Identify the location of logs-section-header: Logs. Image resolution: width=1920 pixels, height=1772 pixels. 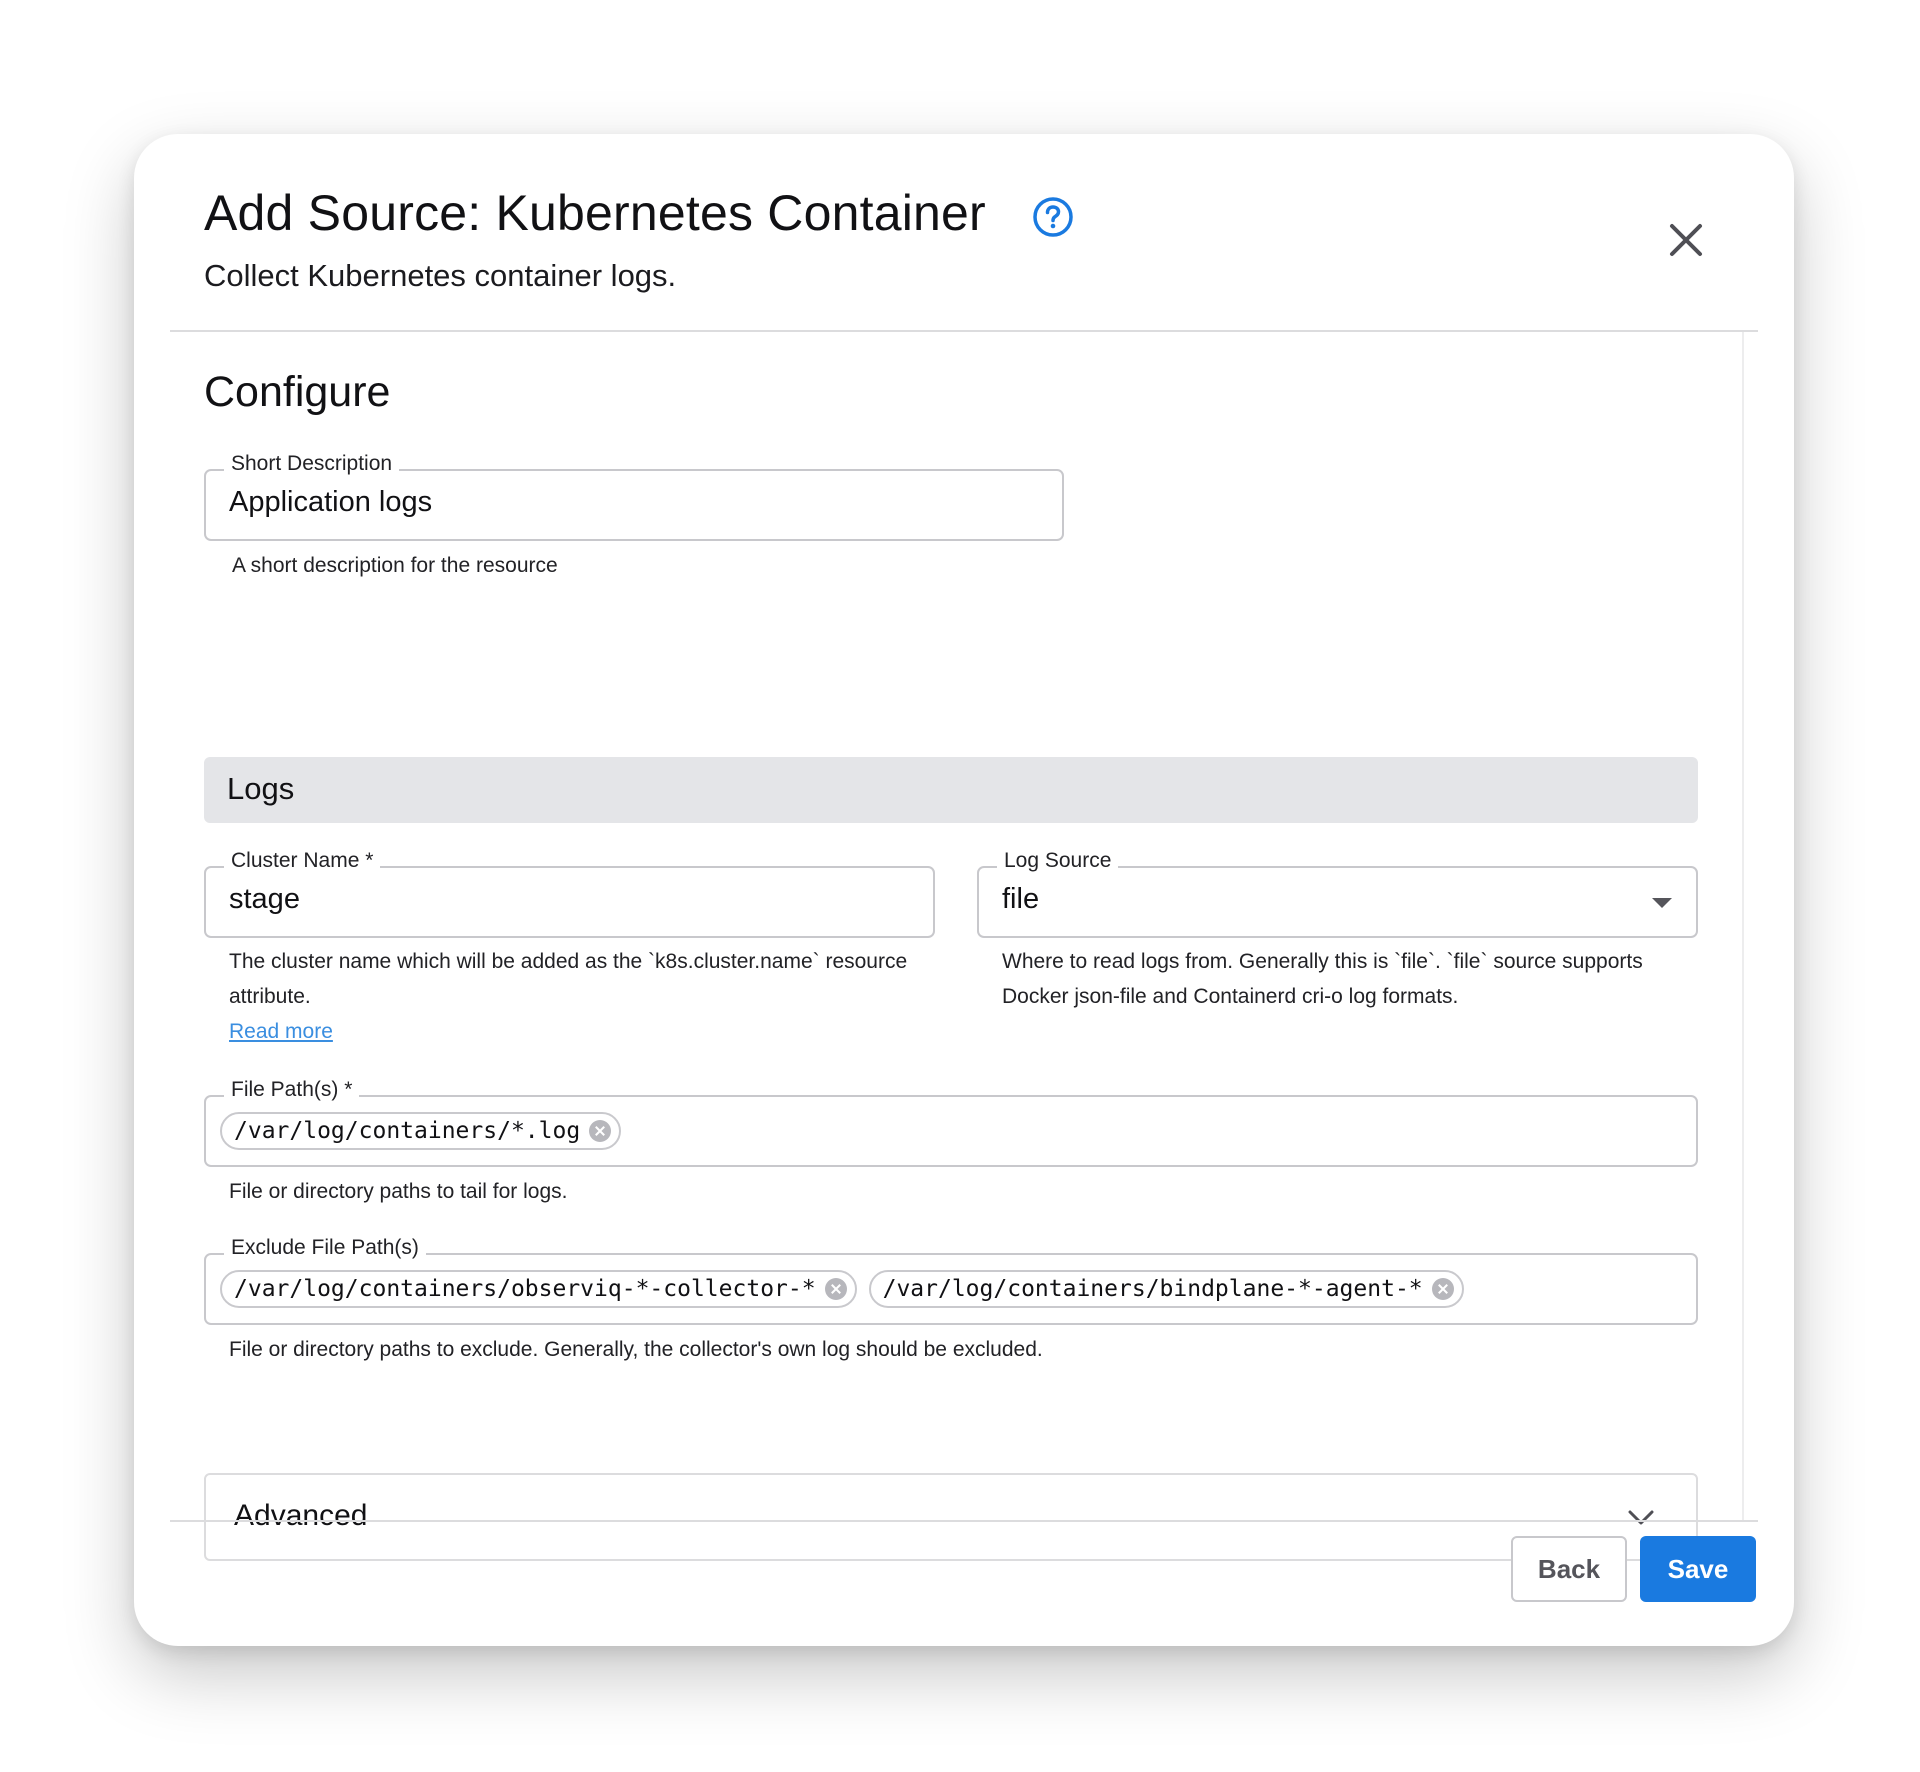
(951, 790).